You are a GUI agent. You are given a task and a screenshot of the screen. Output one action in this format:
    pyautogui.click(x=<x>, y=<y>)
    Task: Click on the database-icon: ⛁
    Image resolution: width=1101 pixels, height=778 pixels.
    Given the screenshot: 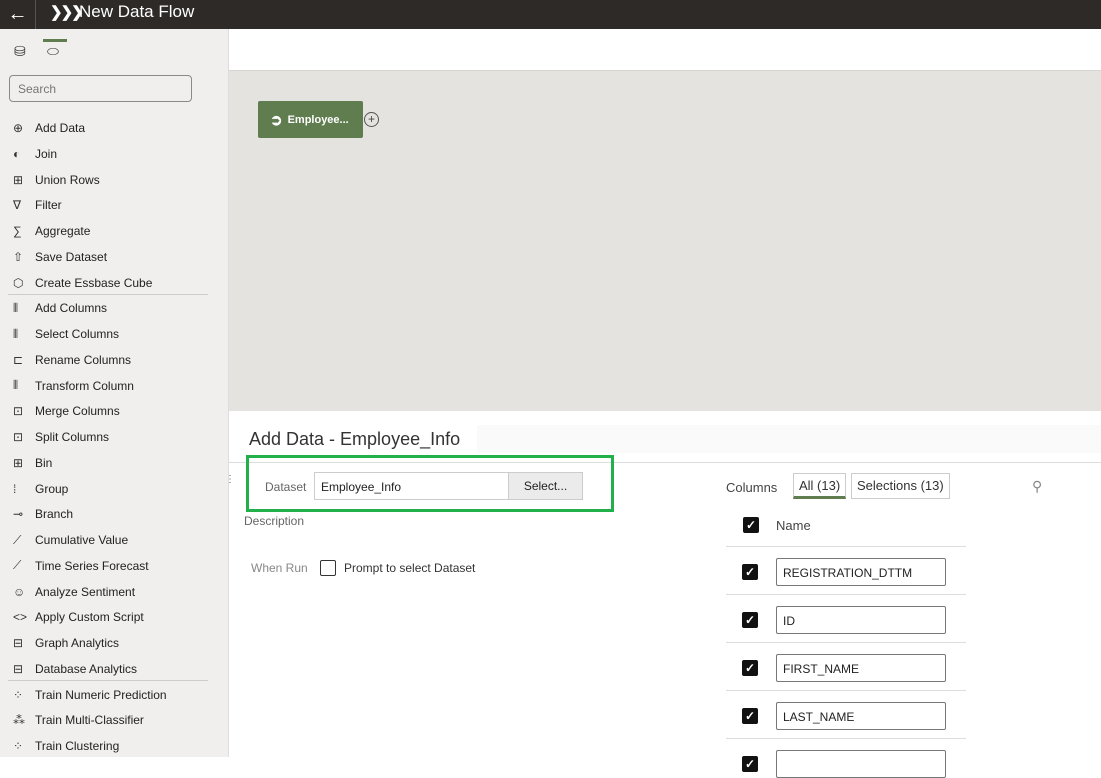 What is the action you would take?
    pyautogui.click(x=20, y=51)
    